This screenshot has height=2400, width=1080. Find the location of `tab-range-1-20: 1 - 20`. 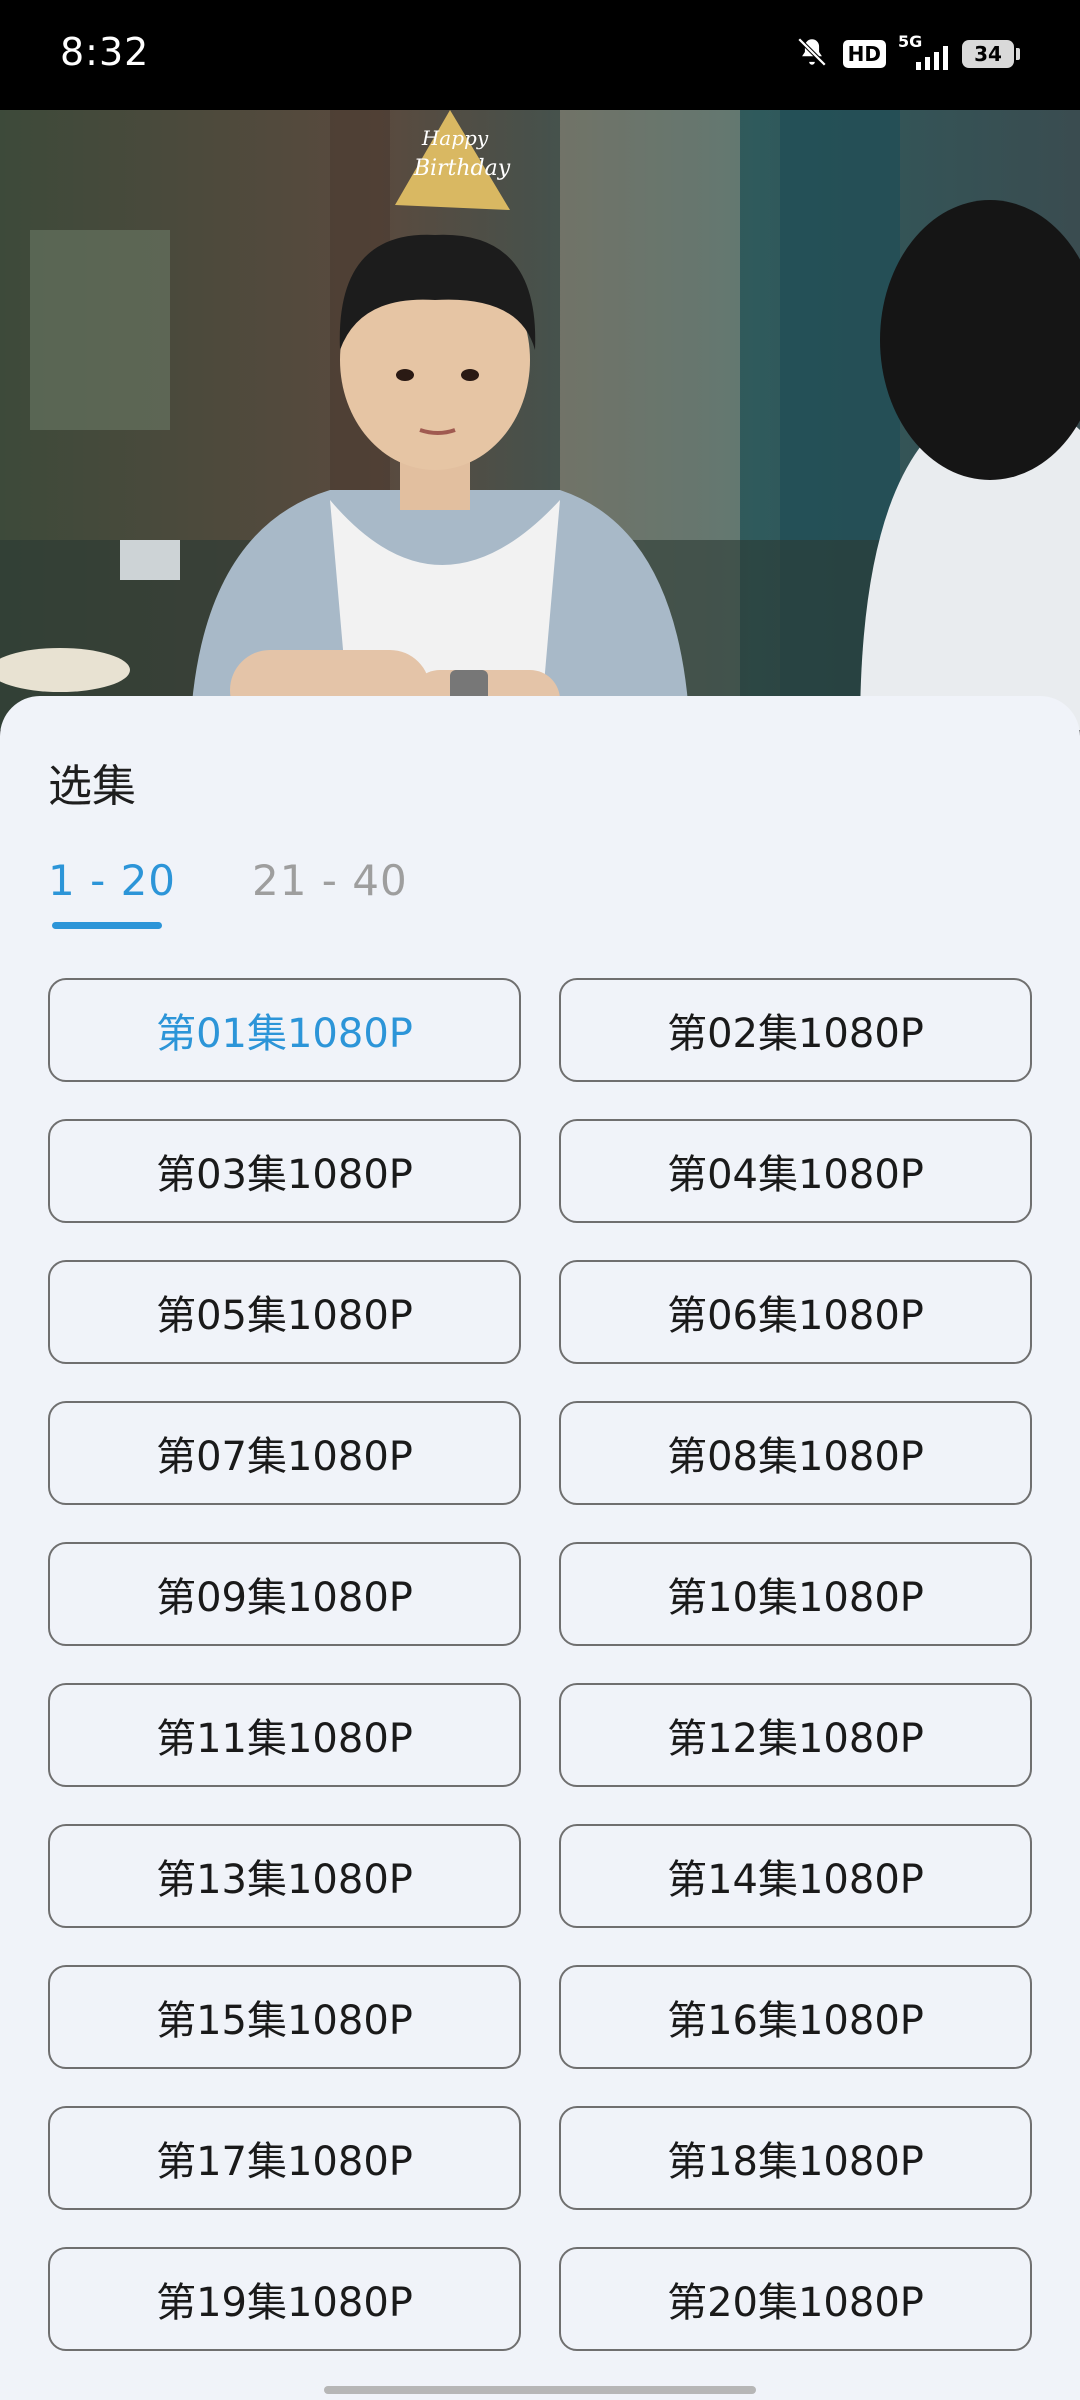

tab-range-1-20: 1 - 20 is located at coordinates (112, 880).